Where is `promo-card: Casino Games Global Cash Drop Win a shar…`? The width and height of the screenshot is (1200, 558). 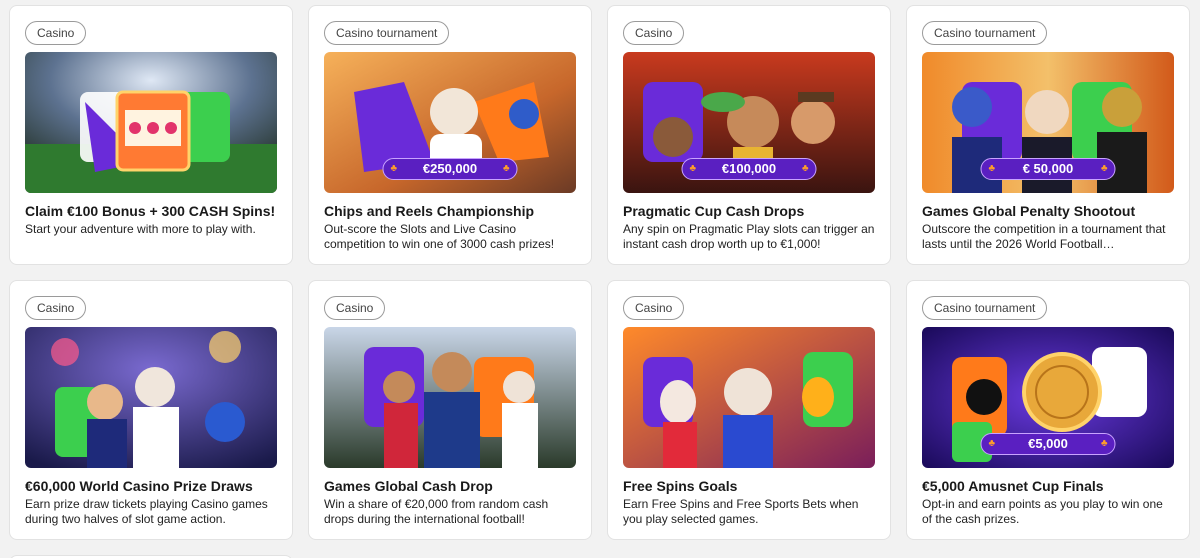 promo-card: Casino Games Global Cash Drop Win a shar… is located at coordinates (450, 410).